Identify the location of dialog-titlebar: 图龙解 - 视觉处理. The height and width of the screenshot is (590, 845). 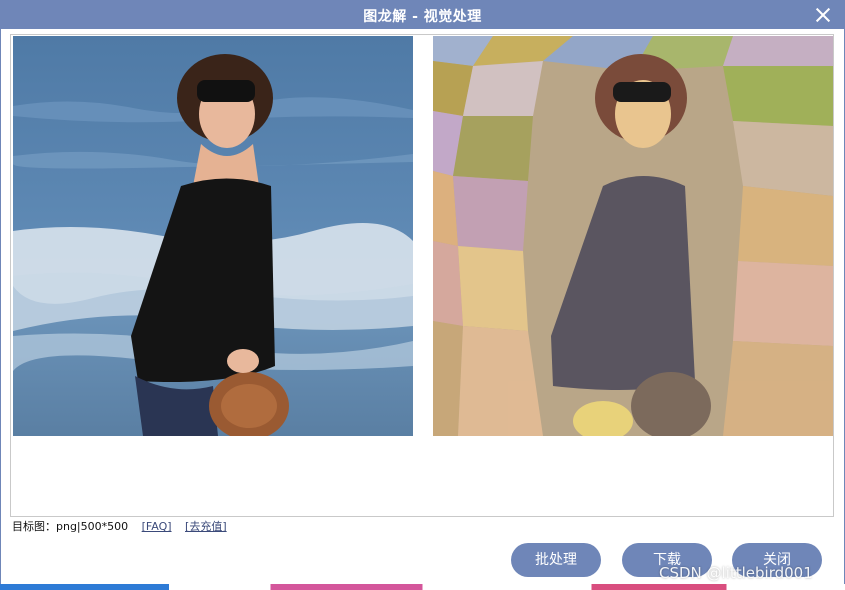
(422, 15).